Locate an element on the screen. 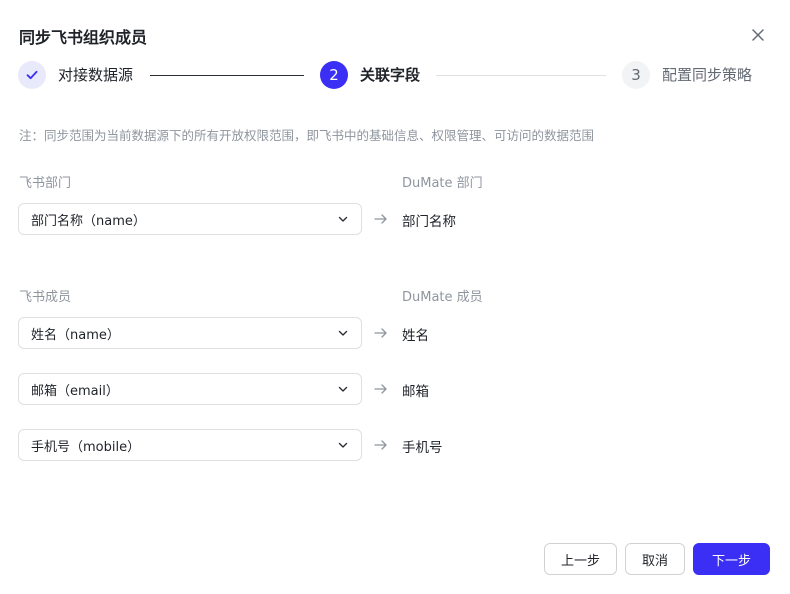 Image resolution: width=790 pixels, height=594 pixels. cancel-button: 取消 is located at coordinates (655, 559).